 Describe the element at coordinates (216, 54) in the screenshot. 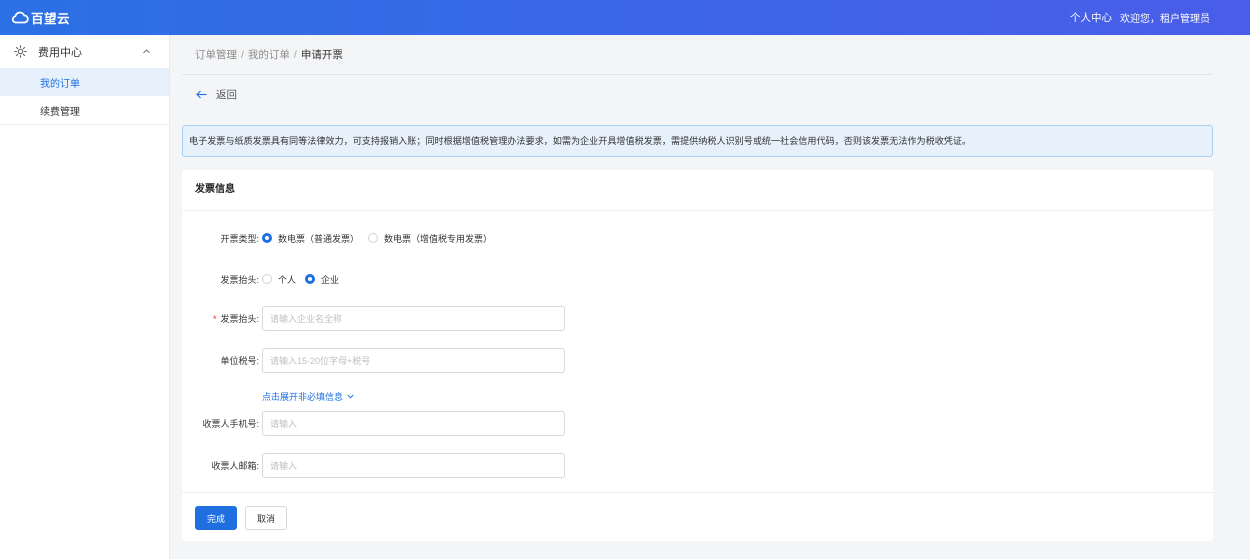

I see `breadcrumb-item-order-management: 订单管理` at that location.